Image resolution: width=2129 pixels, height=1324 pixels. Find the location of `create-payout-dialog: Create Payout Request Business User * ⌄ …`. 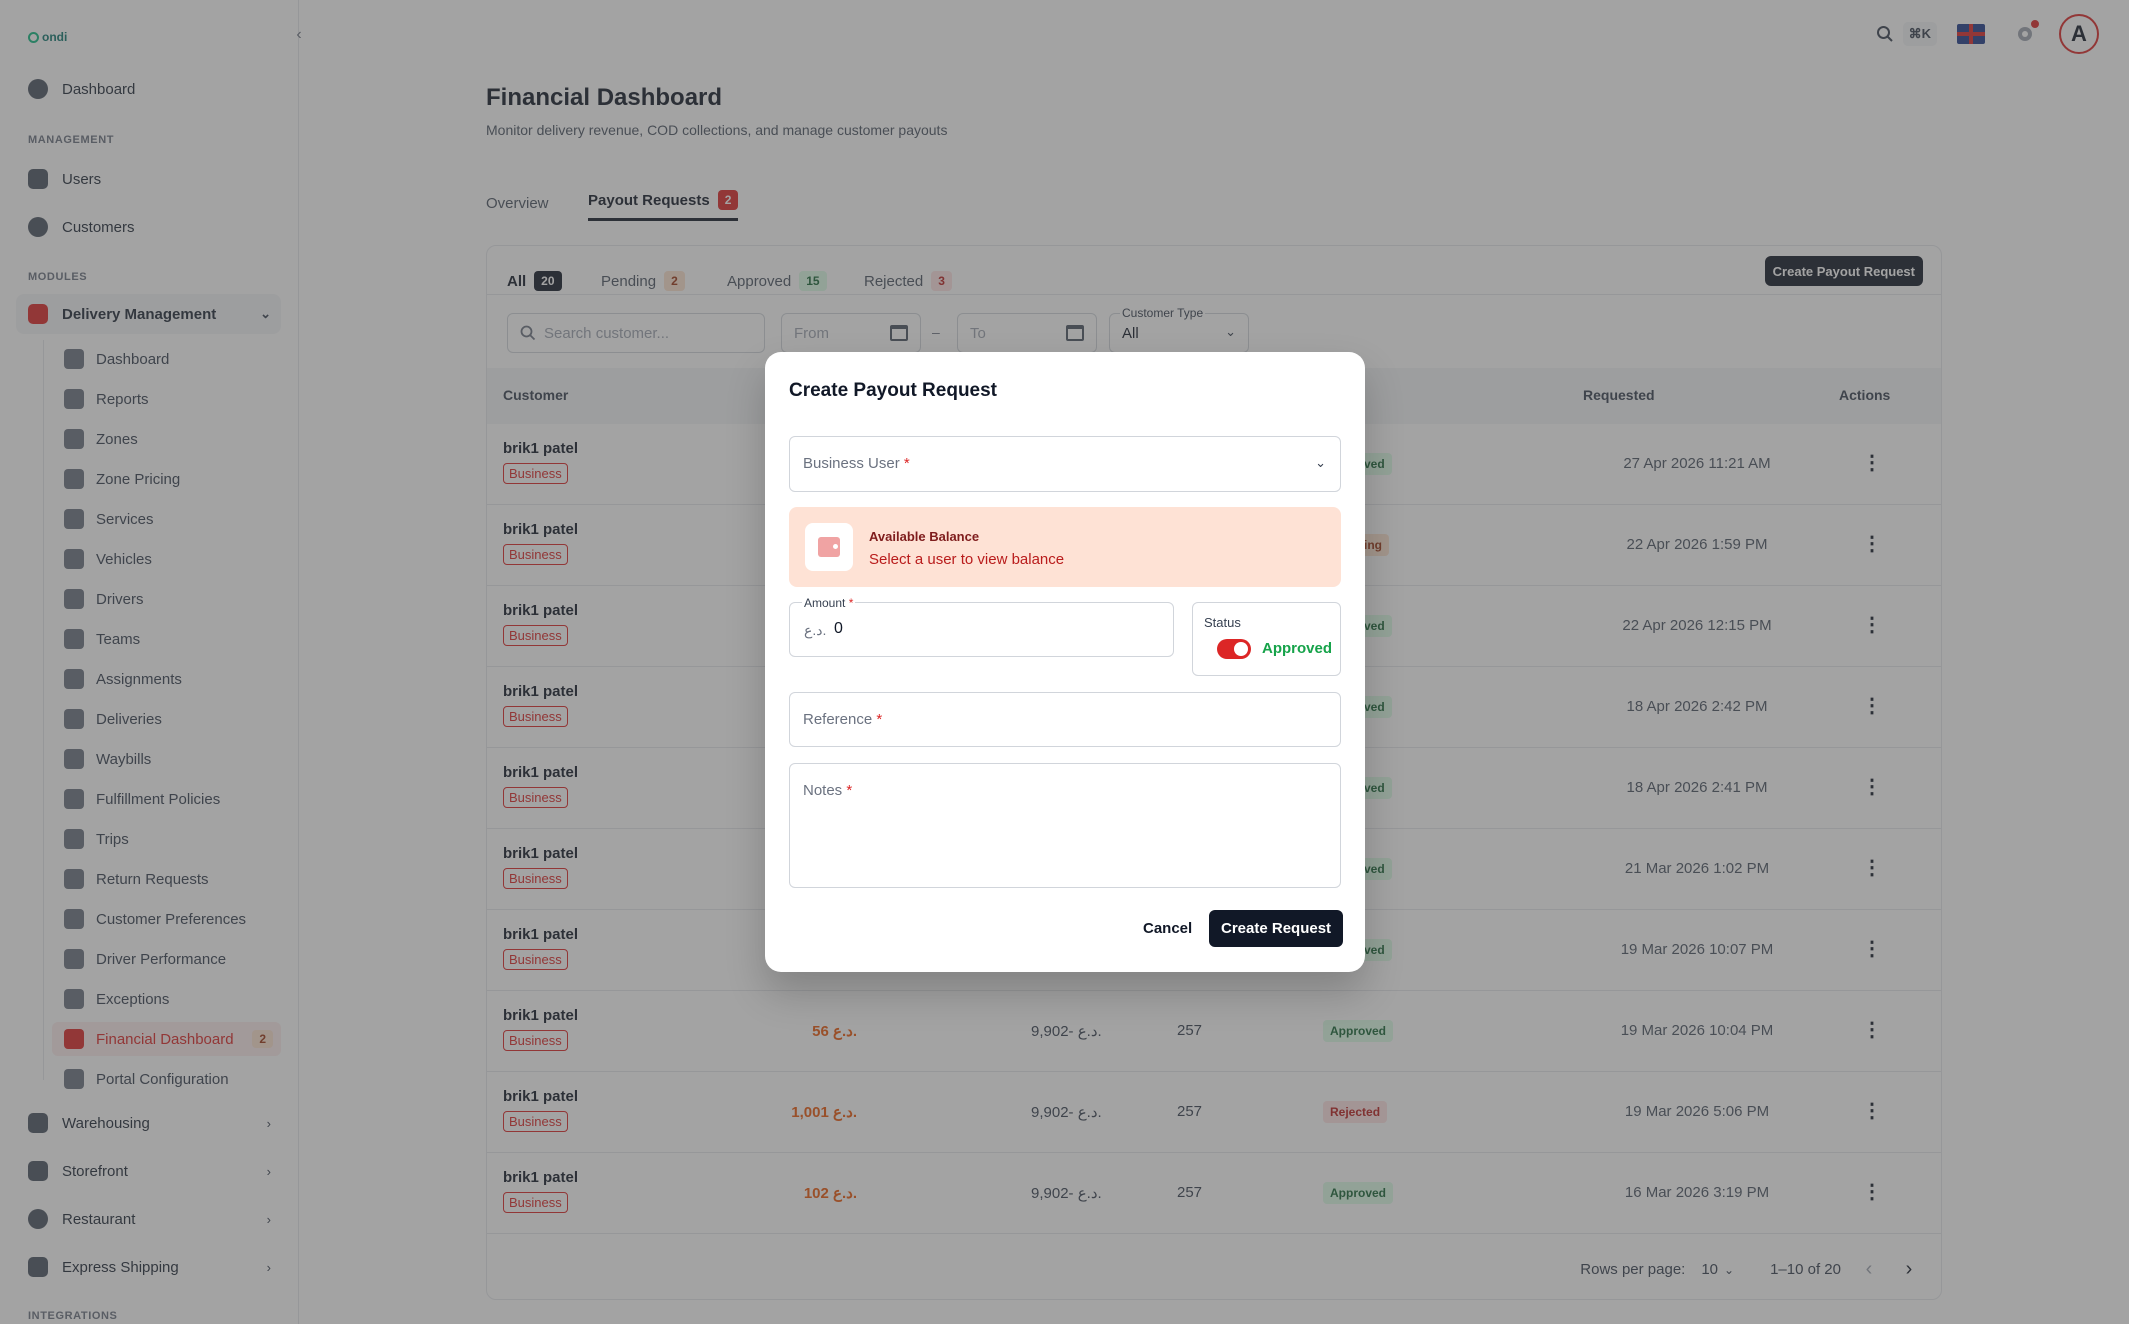

create-payout-dialog: Create Payout Request Business User * ⌄ … is located at coordinates (1065, 662).